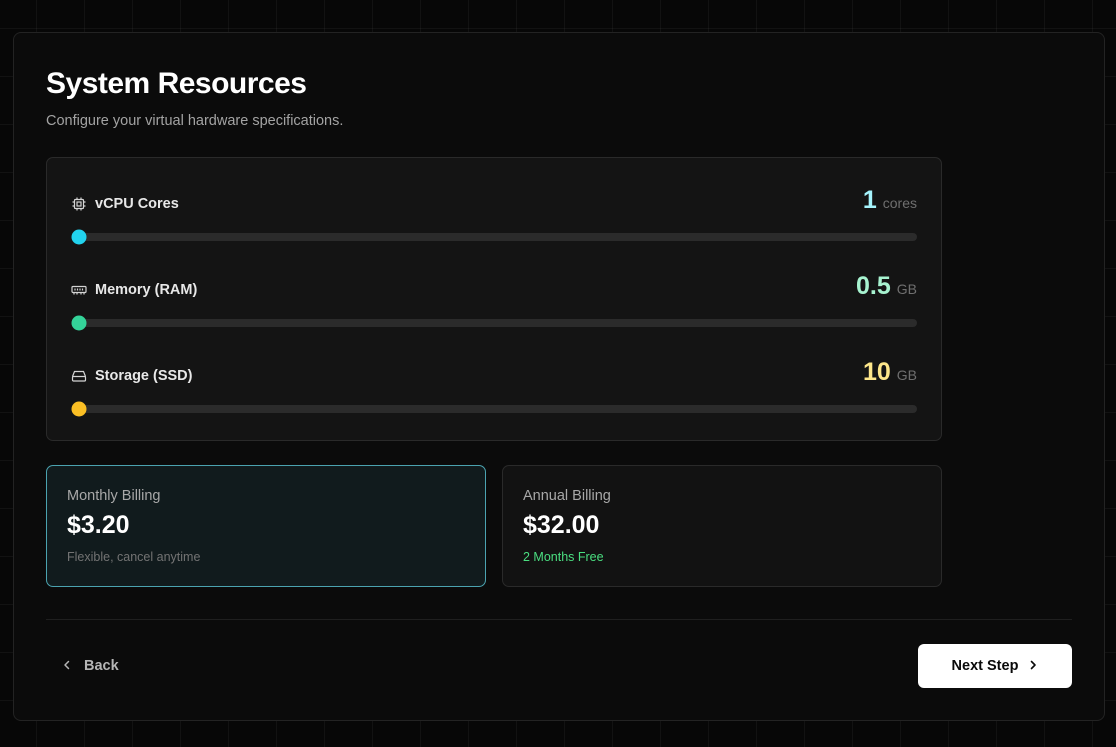 The width and height of the screenshot is (1116, 747). Describe the element at coordinates (79, 323) in the screenshot. I see `memory-slider-thumb` at that location.